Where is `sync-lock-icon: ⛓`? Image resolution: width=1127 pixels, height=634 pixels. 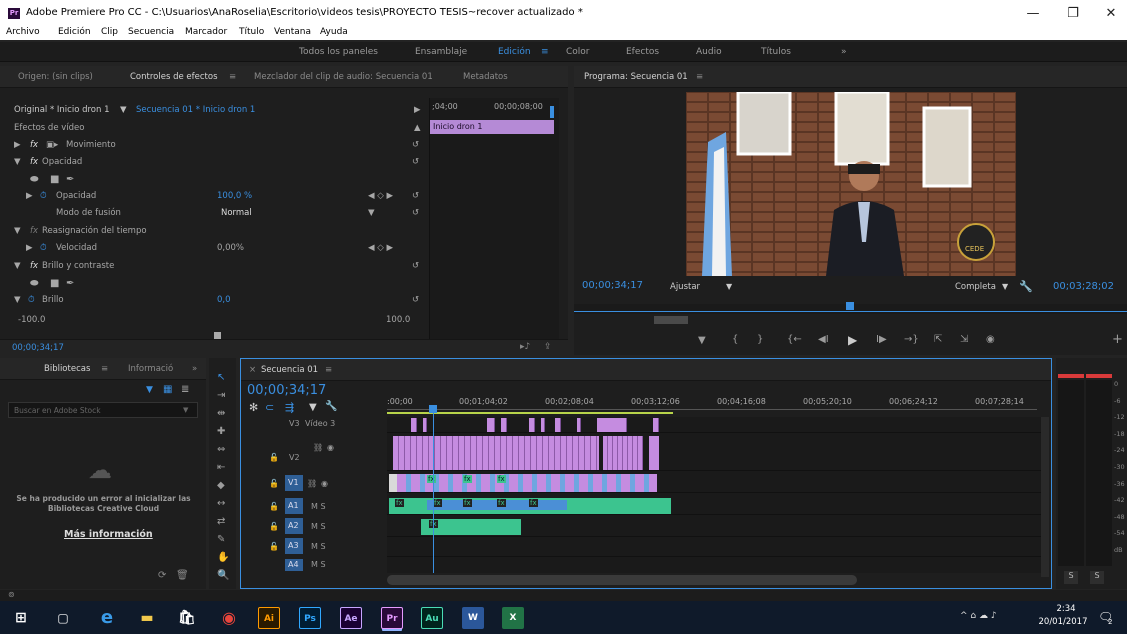
sync-lock-icon: ⛓ is located at coordinates (312, 483).